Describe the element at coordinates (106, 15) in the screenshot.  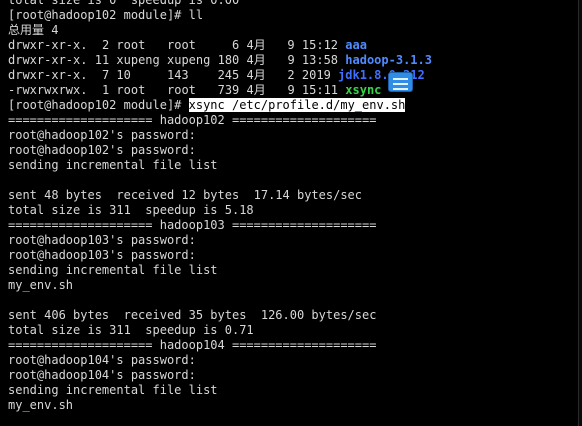
I see `terminal-line: [root@hadoop102 module]# ll` at that location.